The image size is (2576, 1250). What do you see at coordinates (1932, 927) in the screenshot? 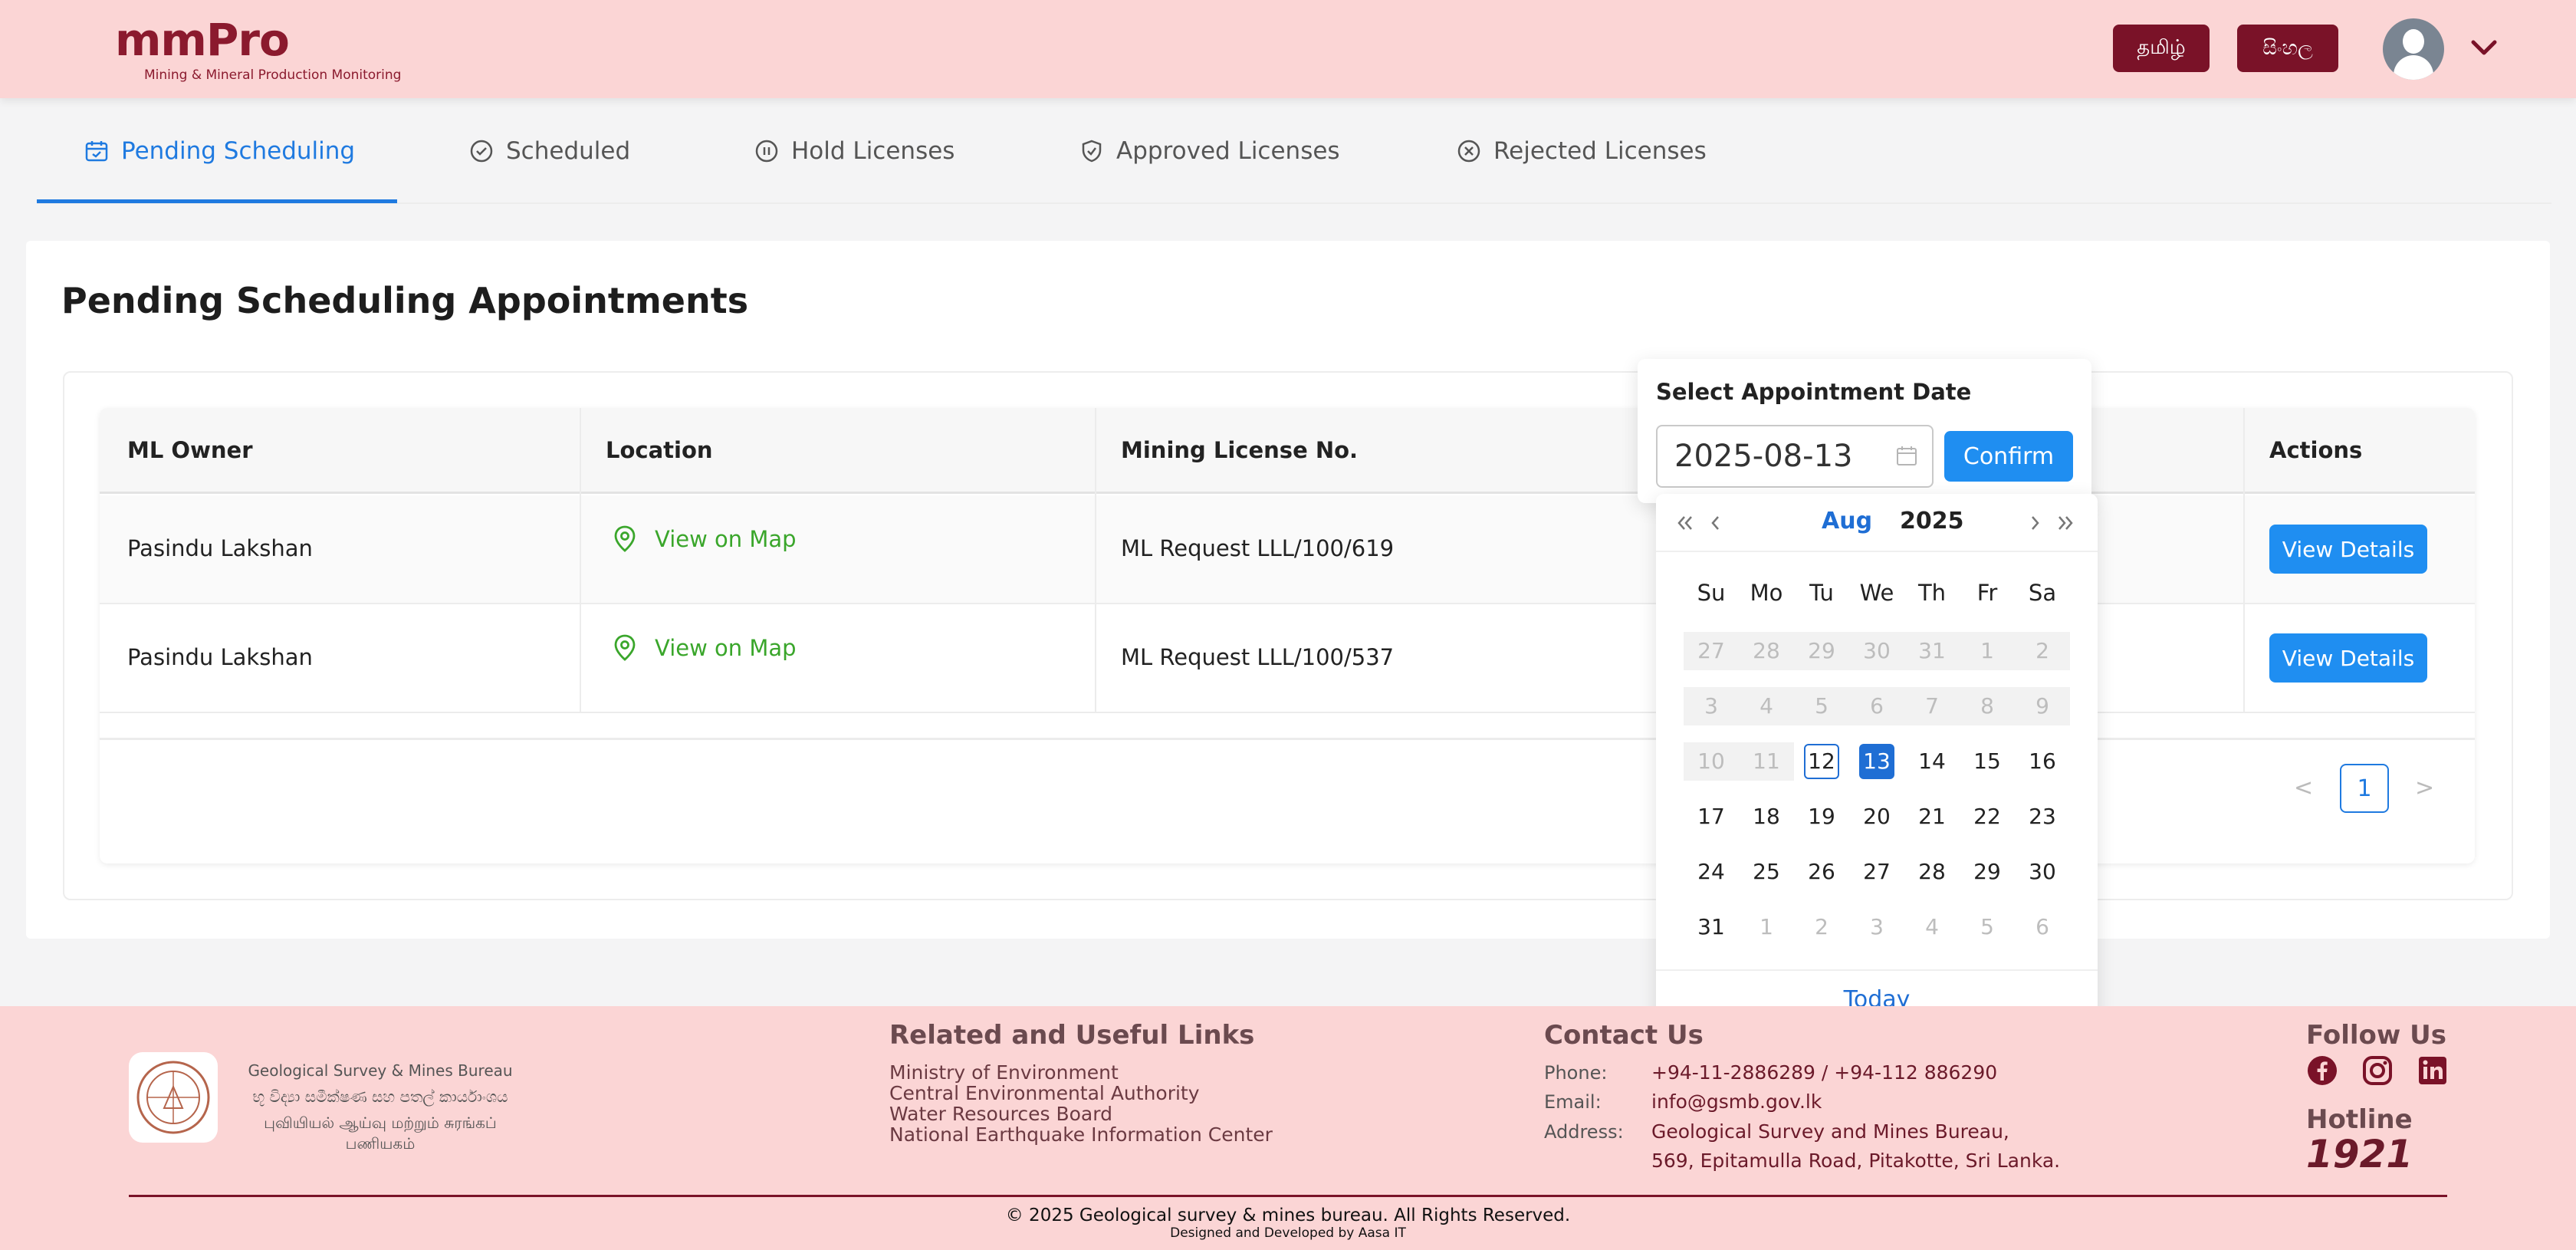
I see `calendar-day-next-month: 4` at bounding box center [1932, 927].